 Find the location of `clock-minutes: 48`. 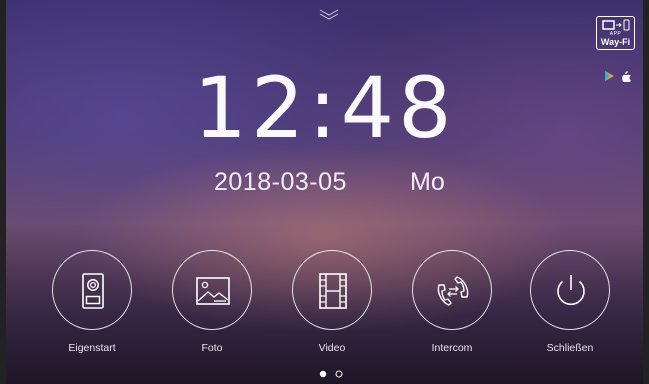

clock-minutes: 48 is located at coordinates (398, 108).